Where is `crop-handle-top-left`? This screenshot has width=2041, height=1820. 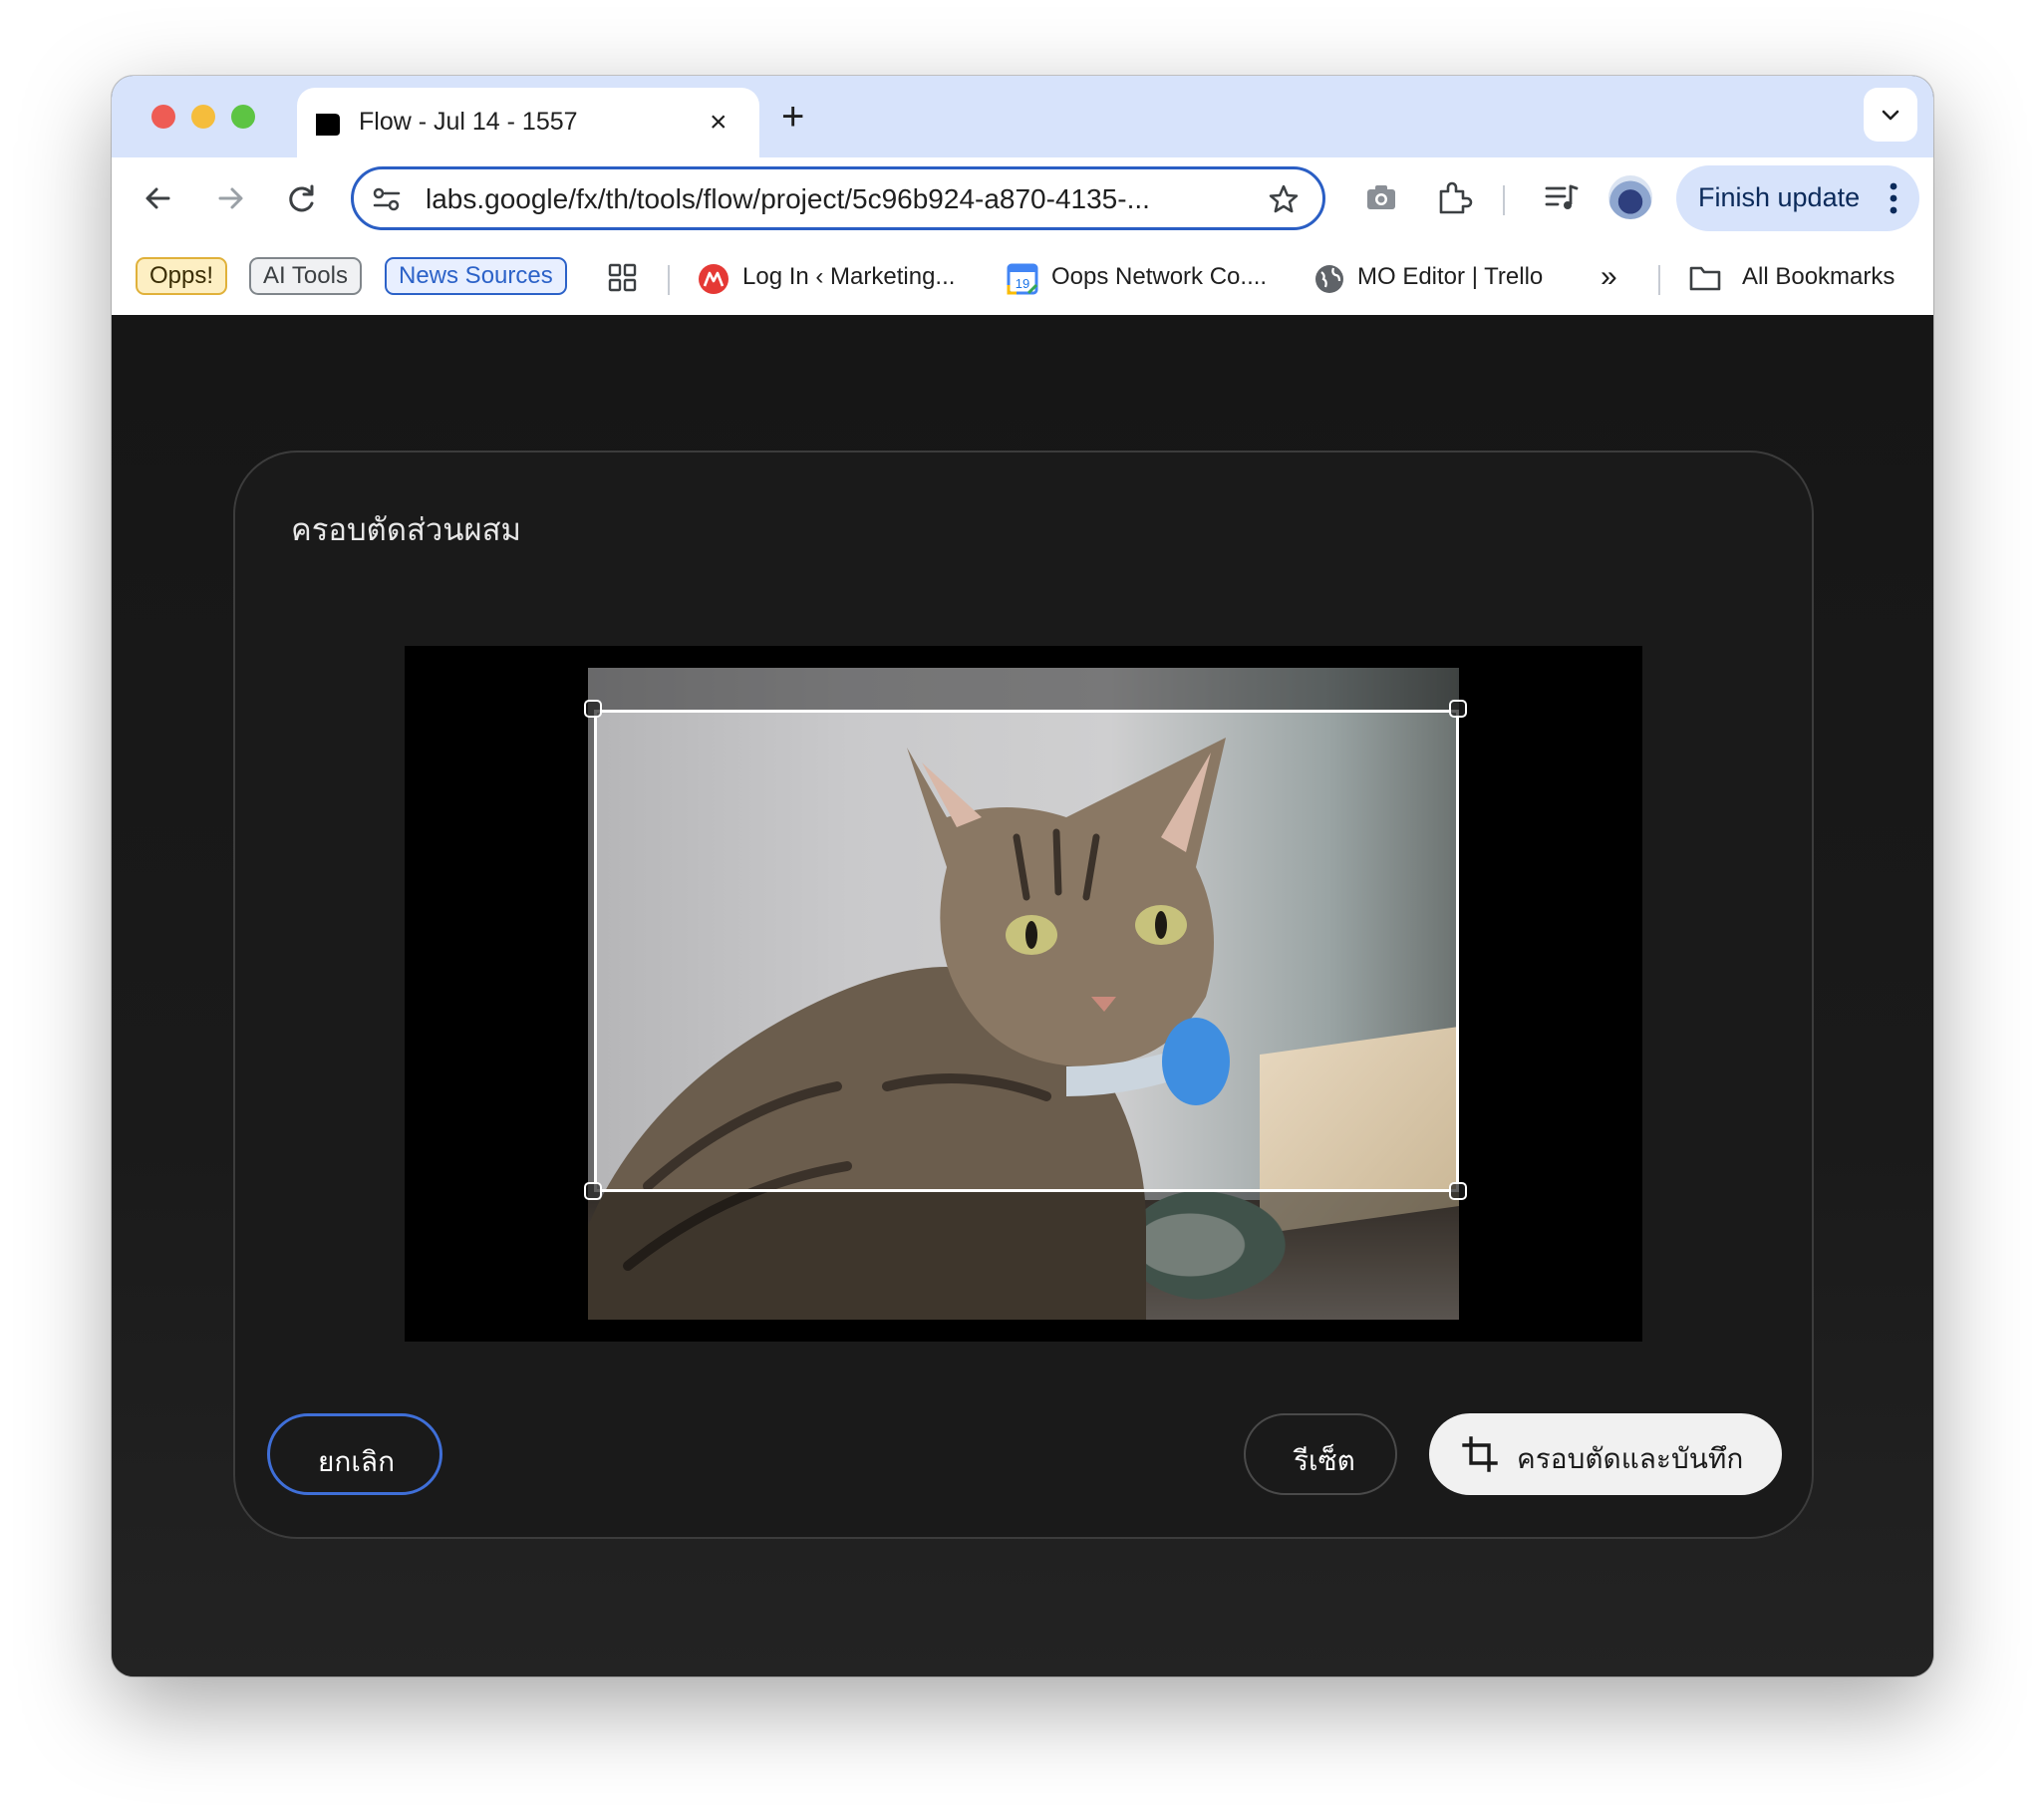 crop-handle-top-left is located at coordinates (593, 709).